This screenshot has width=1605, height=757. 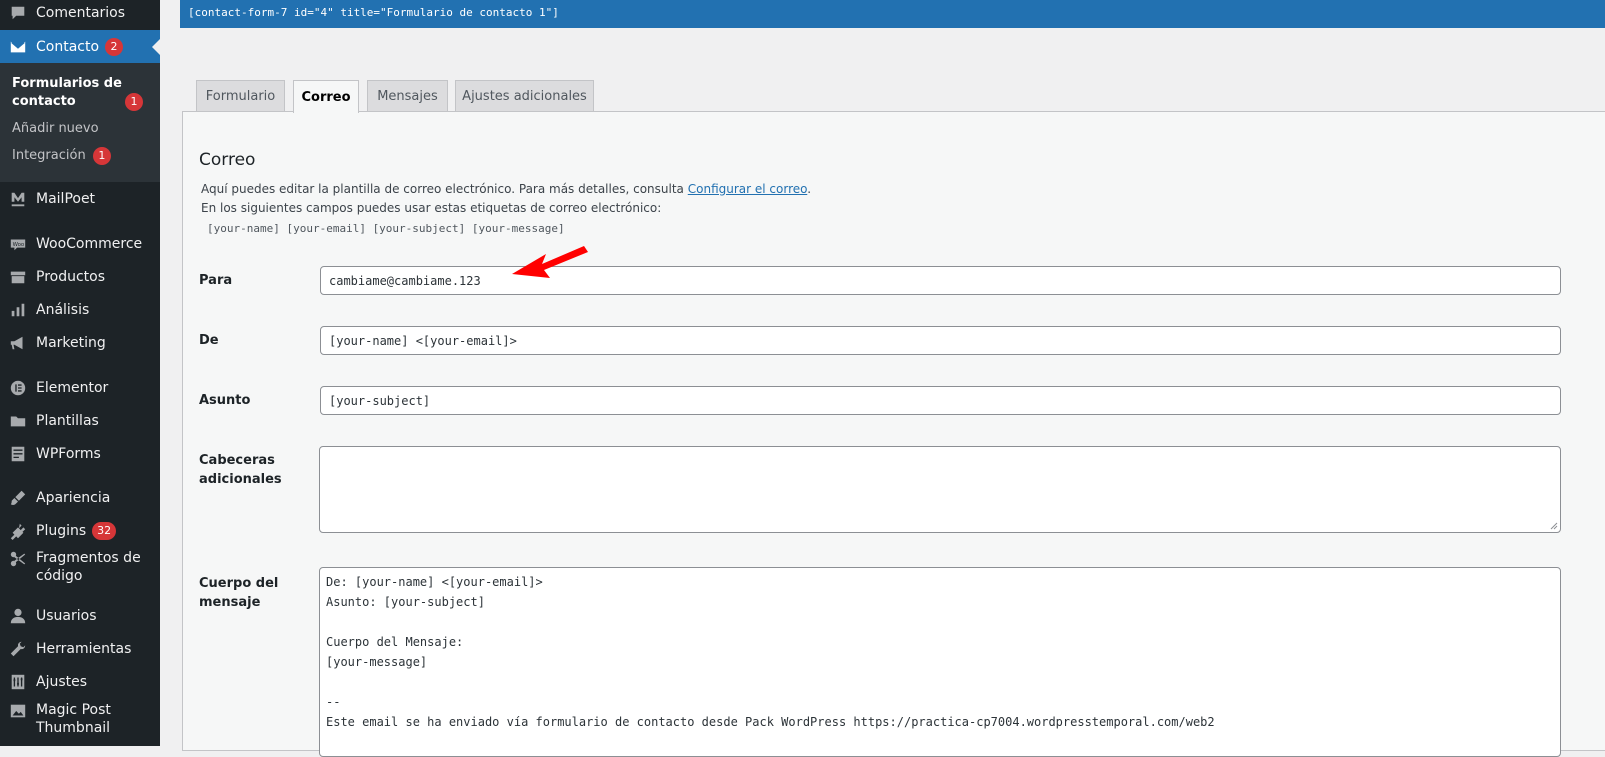 I want to click on woo-icon: Woo, so click(x=18, y=244).